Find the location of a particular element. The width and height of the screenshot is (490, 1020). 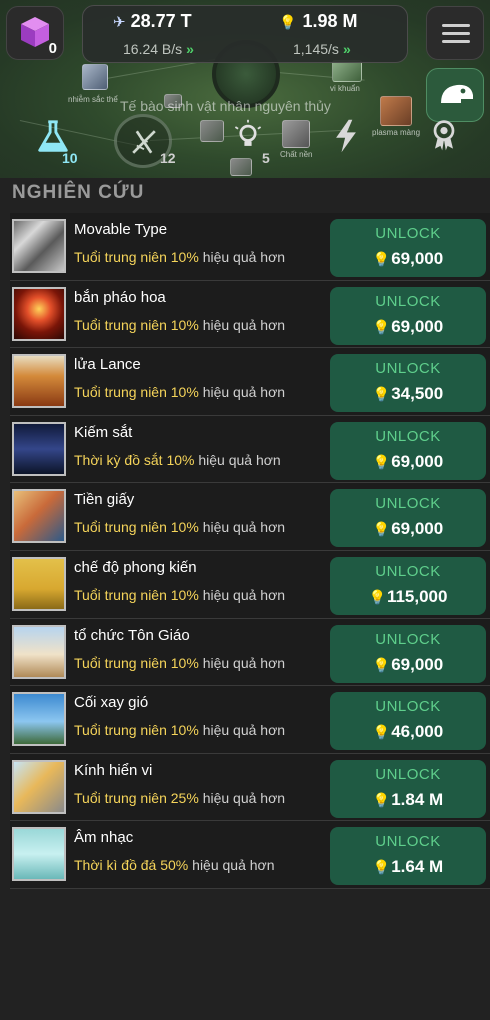

menu-button is located at coordinates (455, 33).